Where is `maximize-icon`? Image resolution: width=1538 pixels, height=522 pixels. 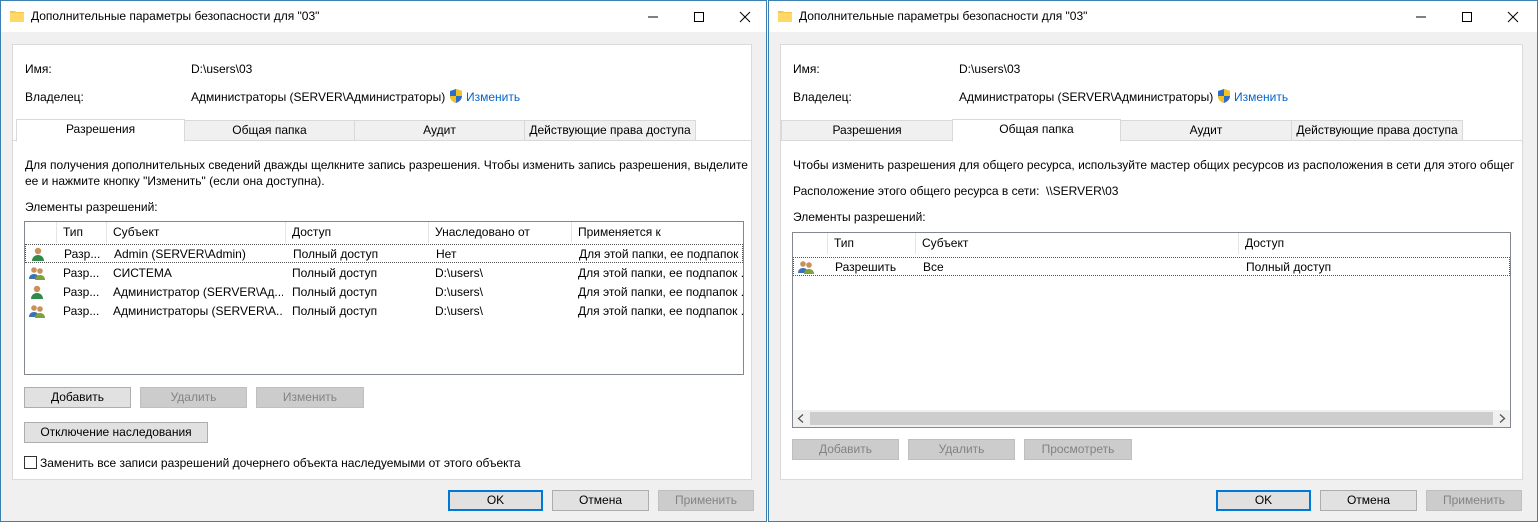
maximize-icon is located at coordinates (699, 17).